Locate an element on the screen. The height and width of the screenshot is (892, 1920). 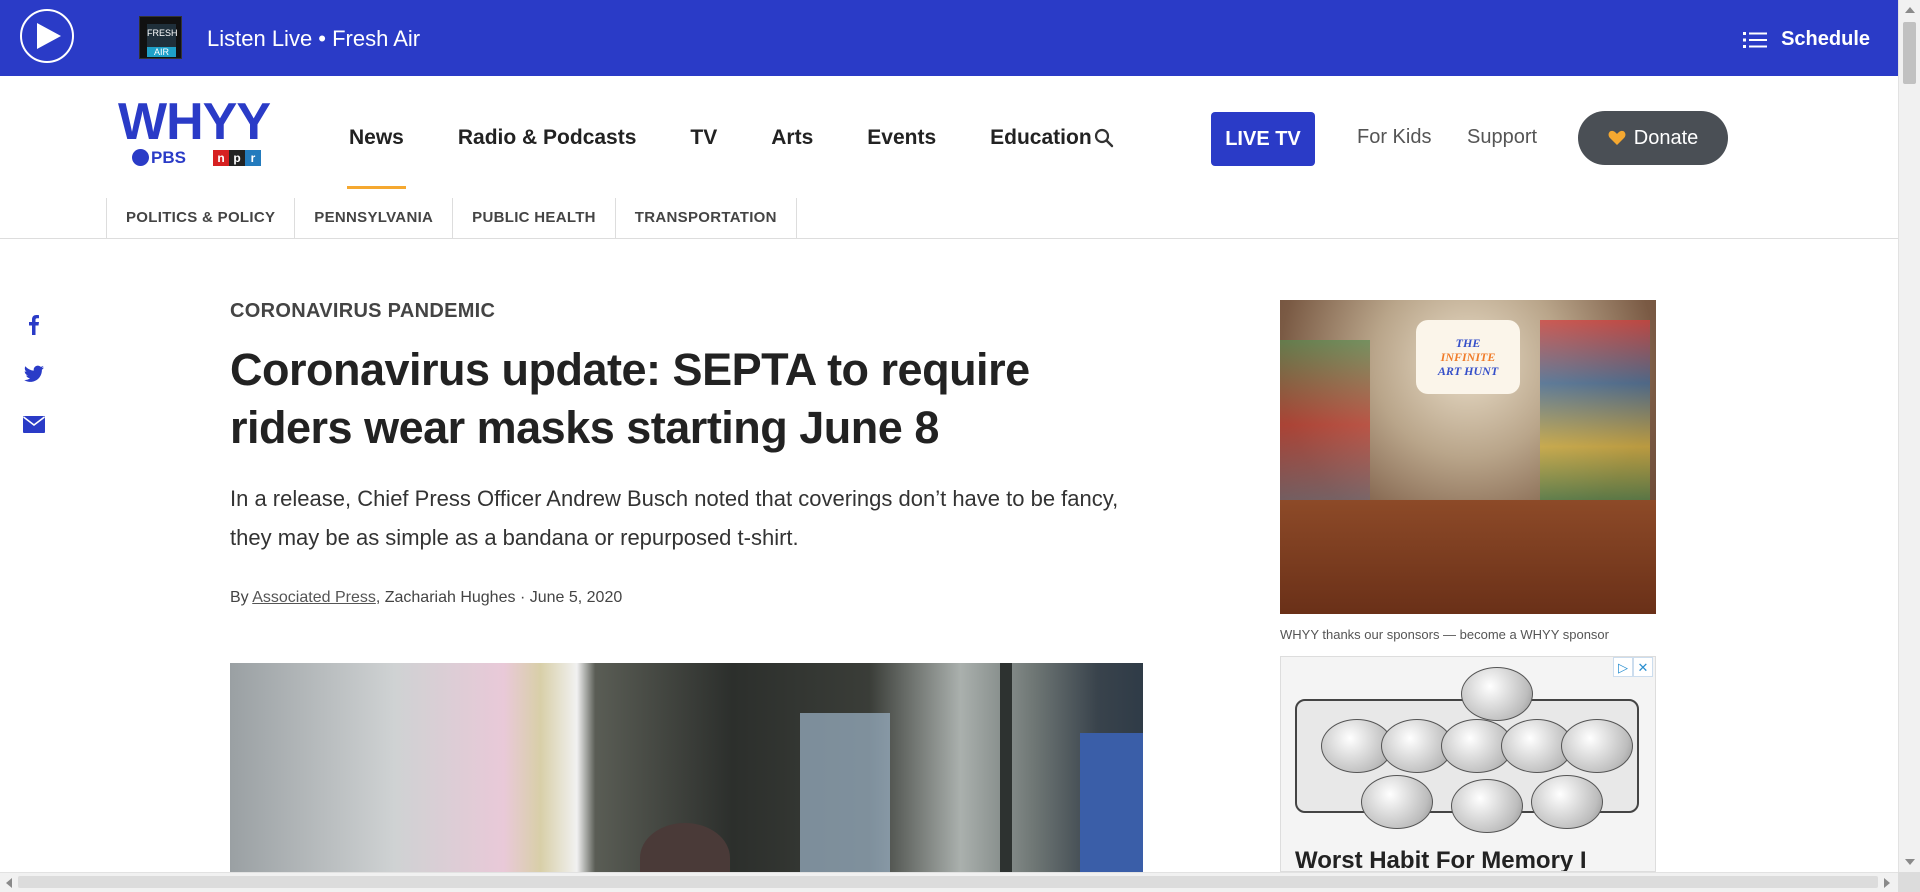
npr-p: p is located at coordinates (237, 158).